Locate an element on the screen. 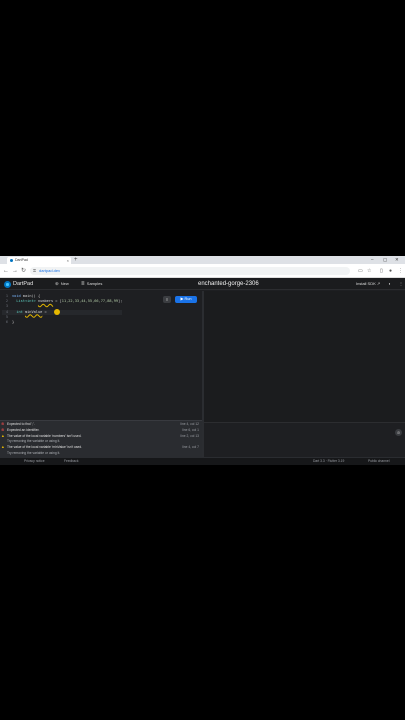 This screenshot has height=720, width=405. app-title: DartPad is located at coordinates (23, 284).